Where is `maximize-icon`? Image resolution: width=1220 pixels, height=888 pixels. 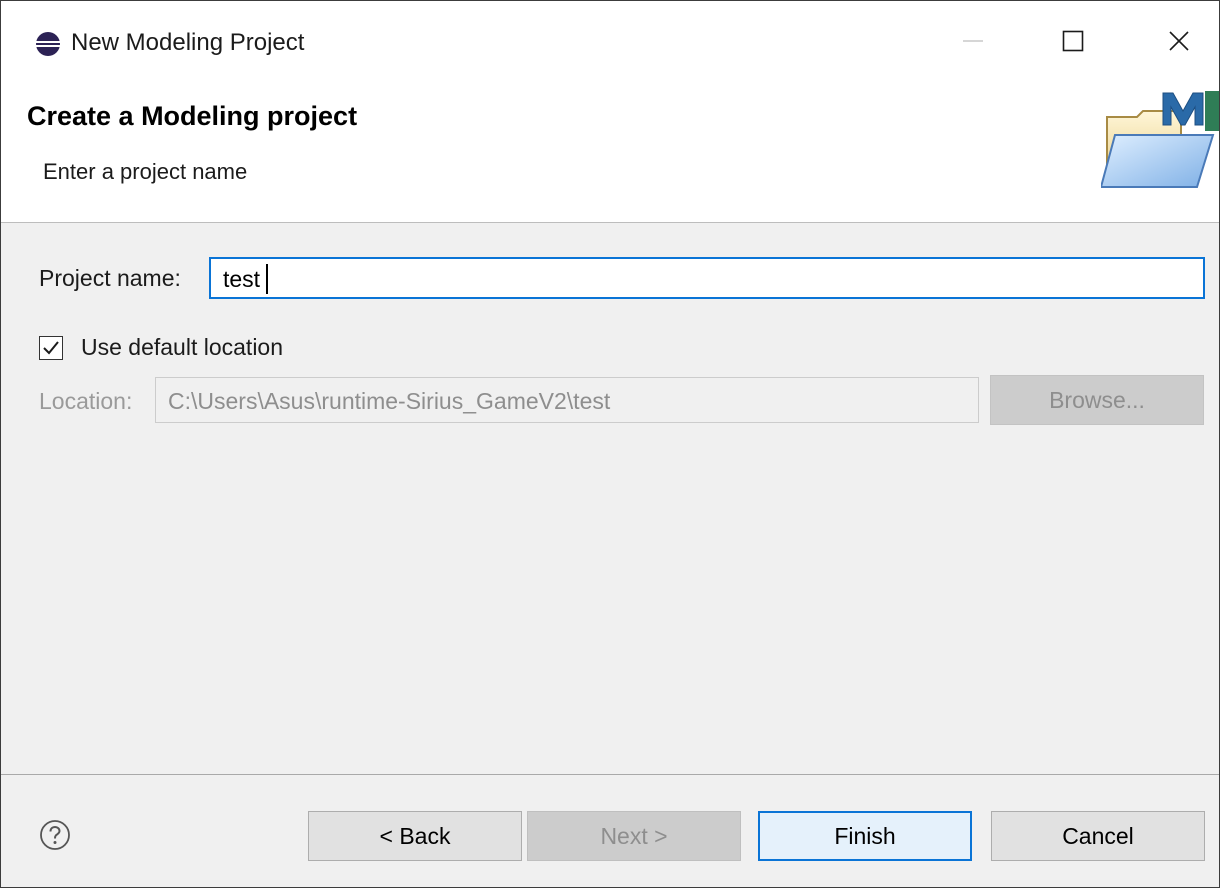 maximize-icon is located at coordinates (1073, 43).